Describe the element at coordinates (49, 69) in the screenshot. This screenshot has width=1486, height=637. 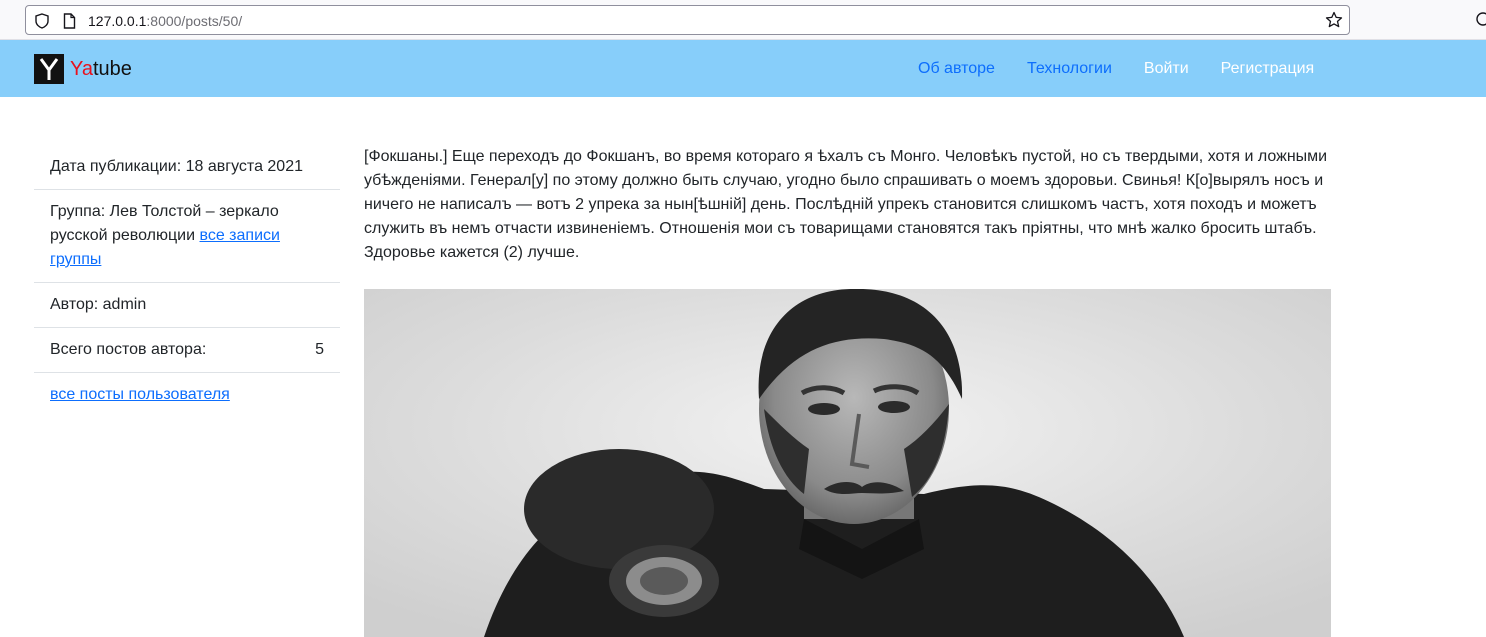
I see `yatube-logo-icon` at that location.